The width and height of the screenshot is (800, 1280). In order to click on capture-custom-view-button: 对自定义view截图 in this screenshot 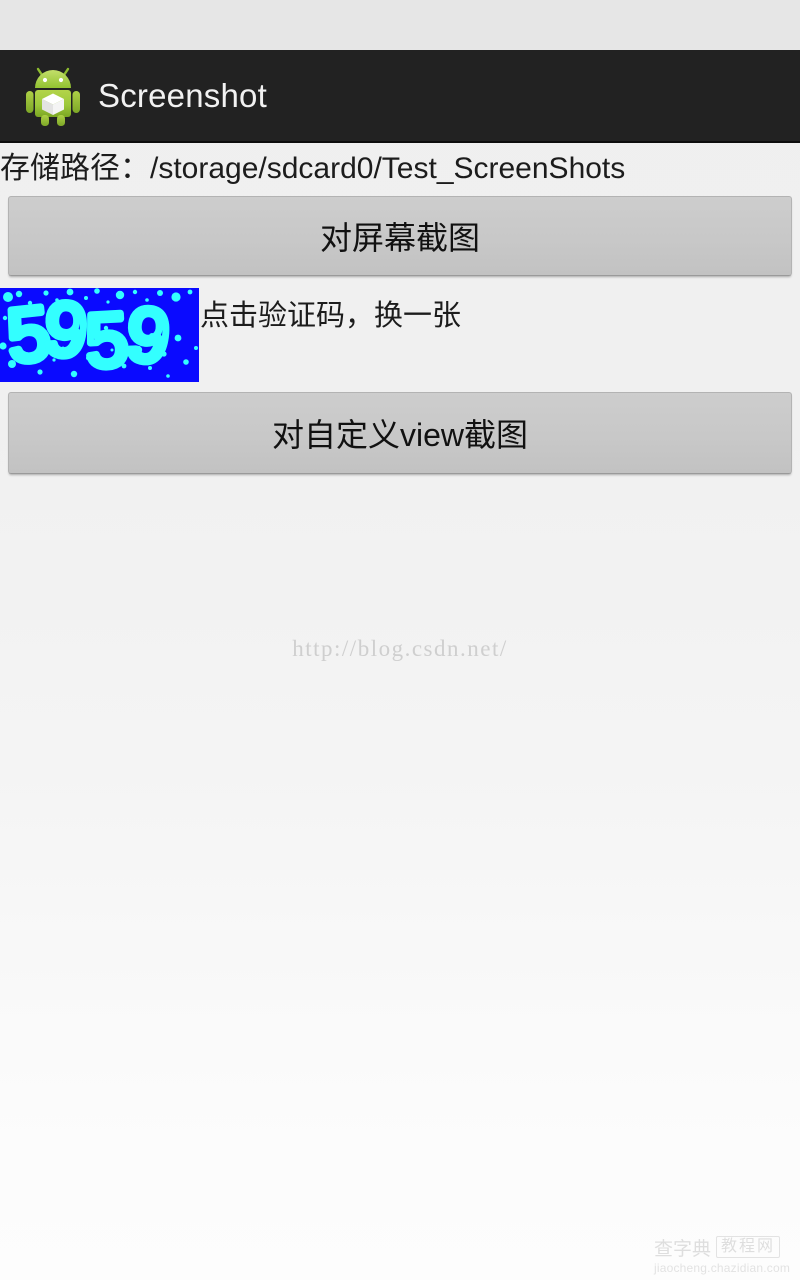, I will do `click(400, 433)`.